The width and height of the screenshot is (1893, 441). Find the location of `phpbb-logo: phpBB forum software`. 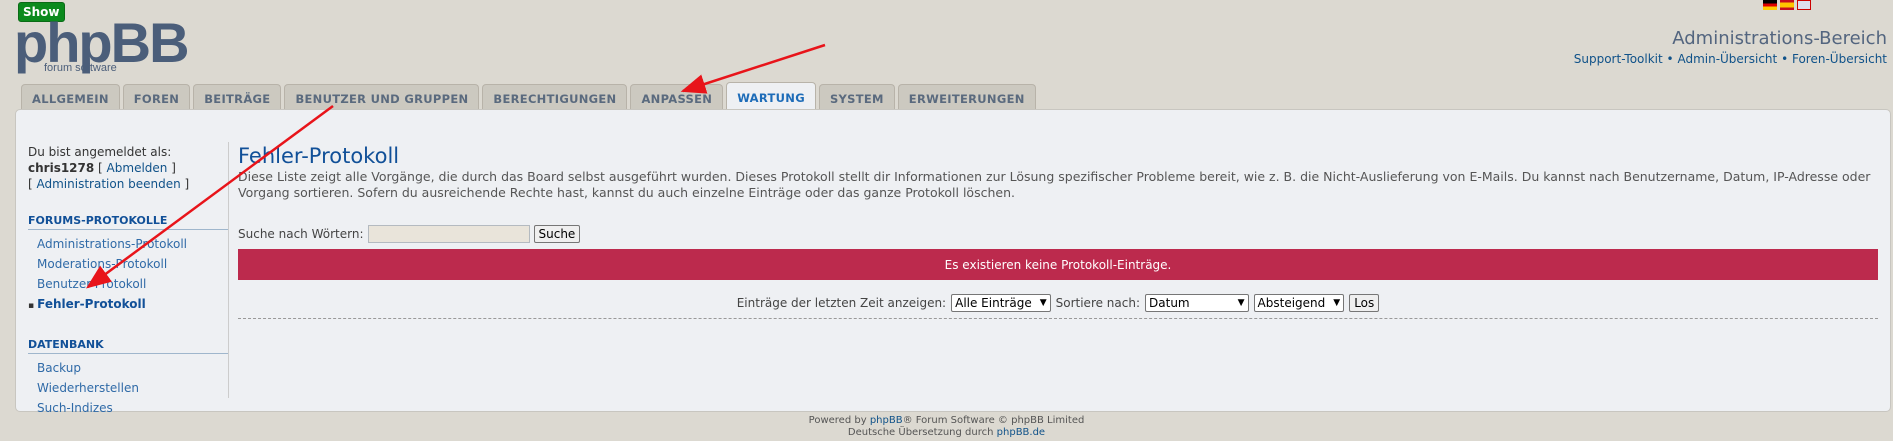

phpbb-logo: phpBB forum software is located at coordinates (102, 43).